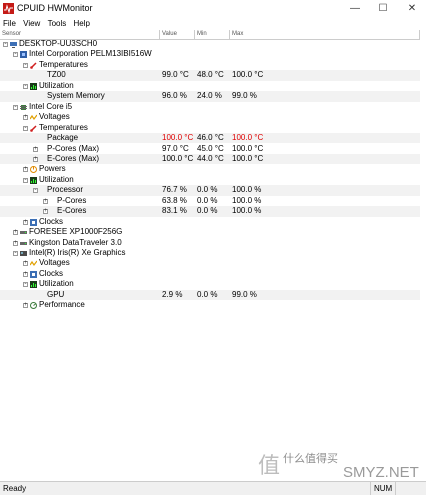 This screenshot has width=426, height=495. I want to click on min-cell: 46.0 °C, so click(210, 138).